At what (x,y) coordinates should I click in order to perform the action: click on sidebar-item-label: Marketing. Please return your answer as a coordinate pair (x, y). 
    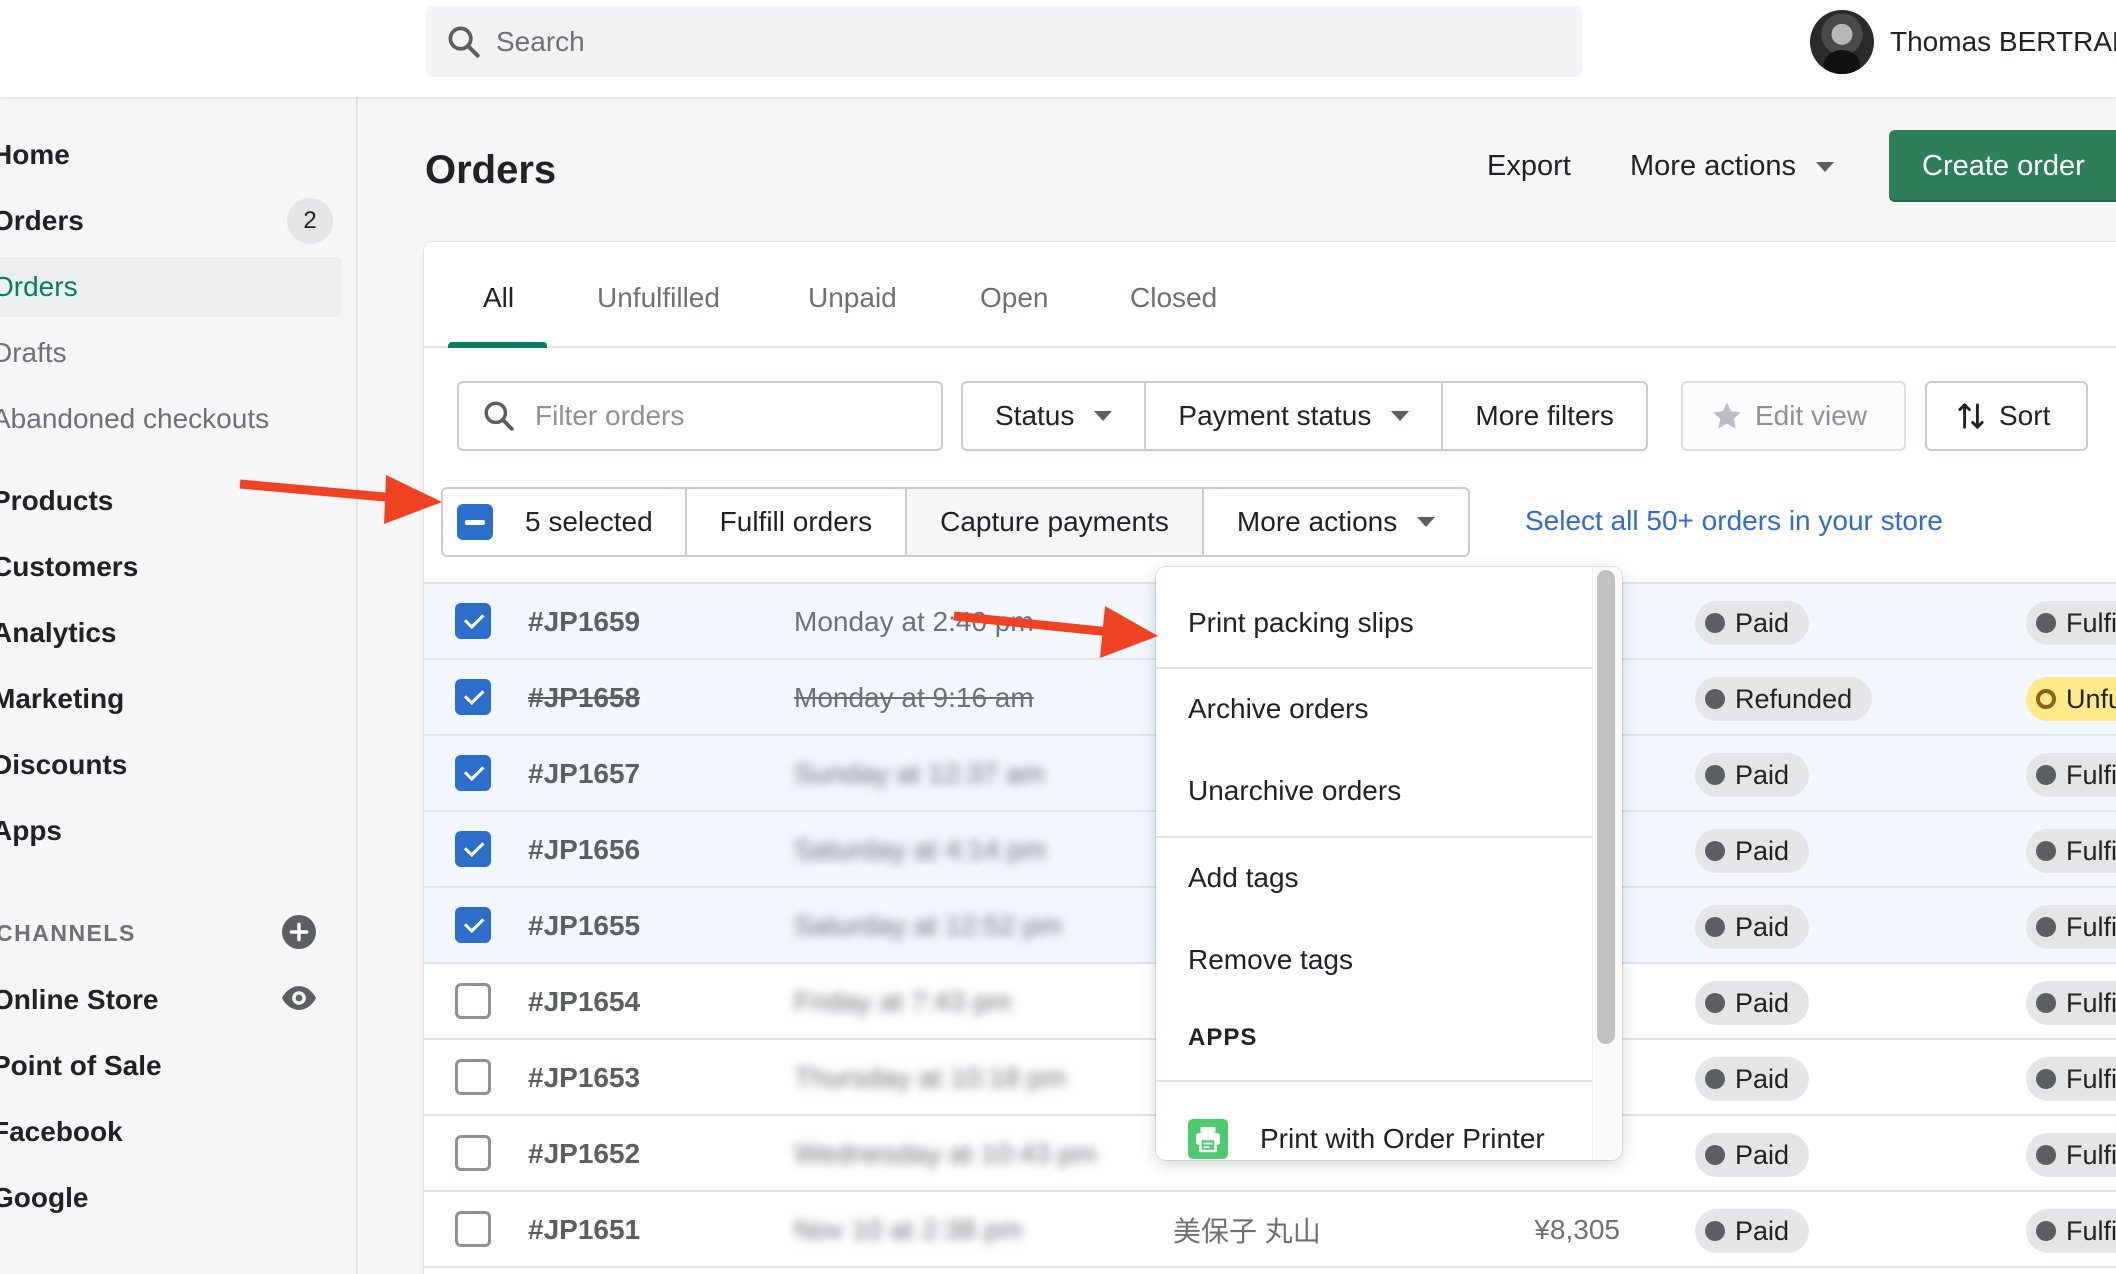
    Looking at the image, I should click on (62, 698).